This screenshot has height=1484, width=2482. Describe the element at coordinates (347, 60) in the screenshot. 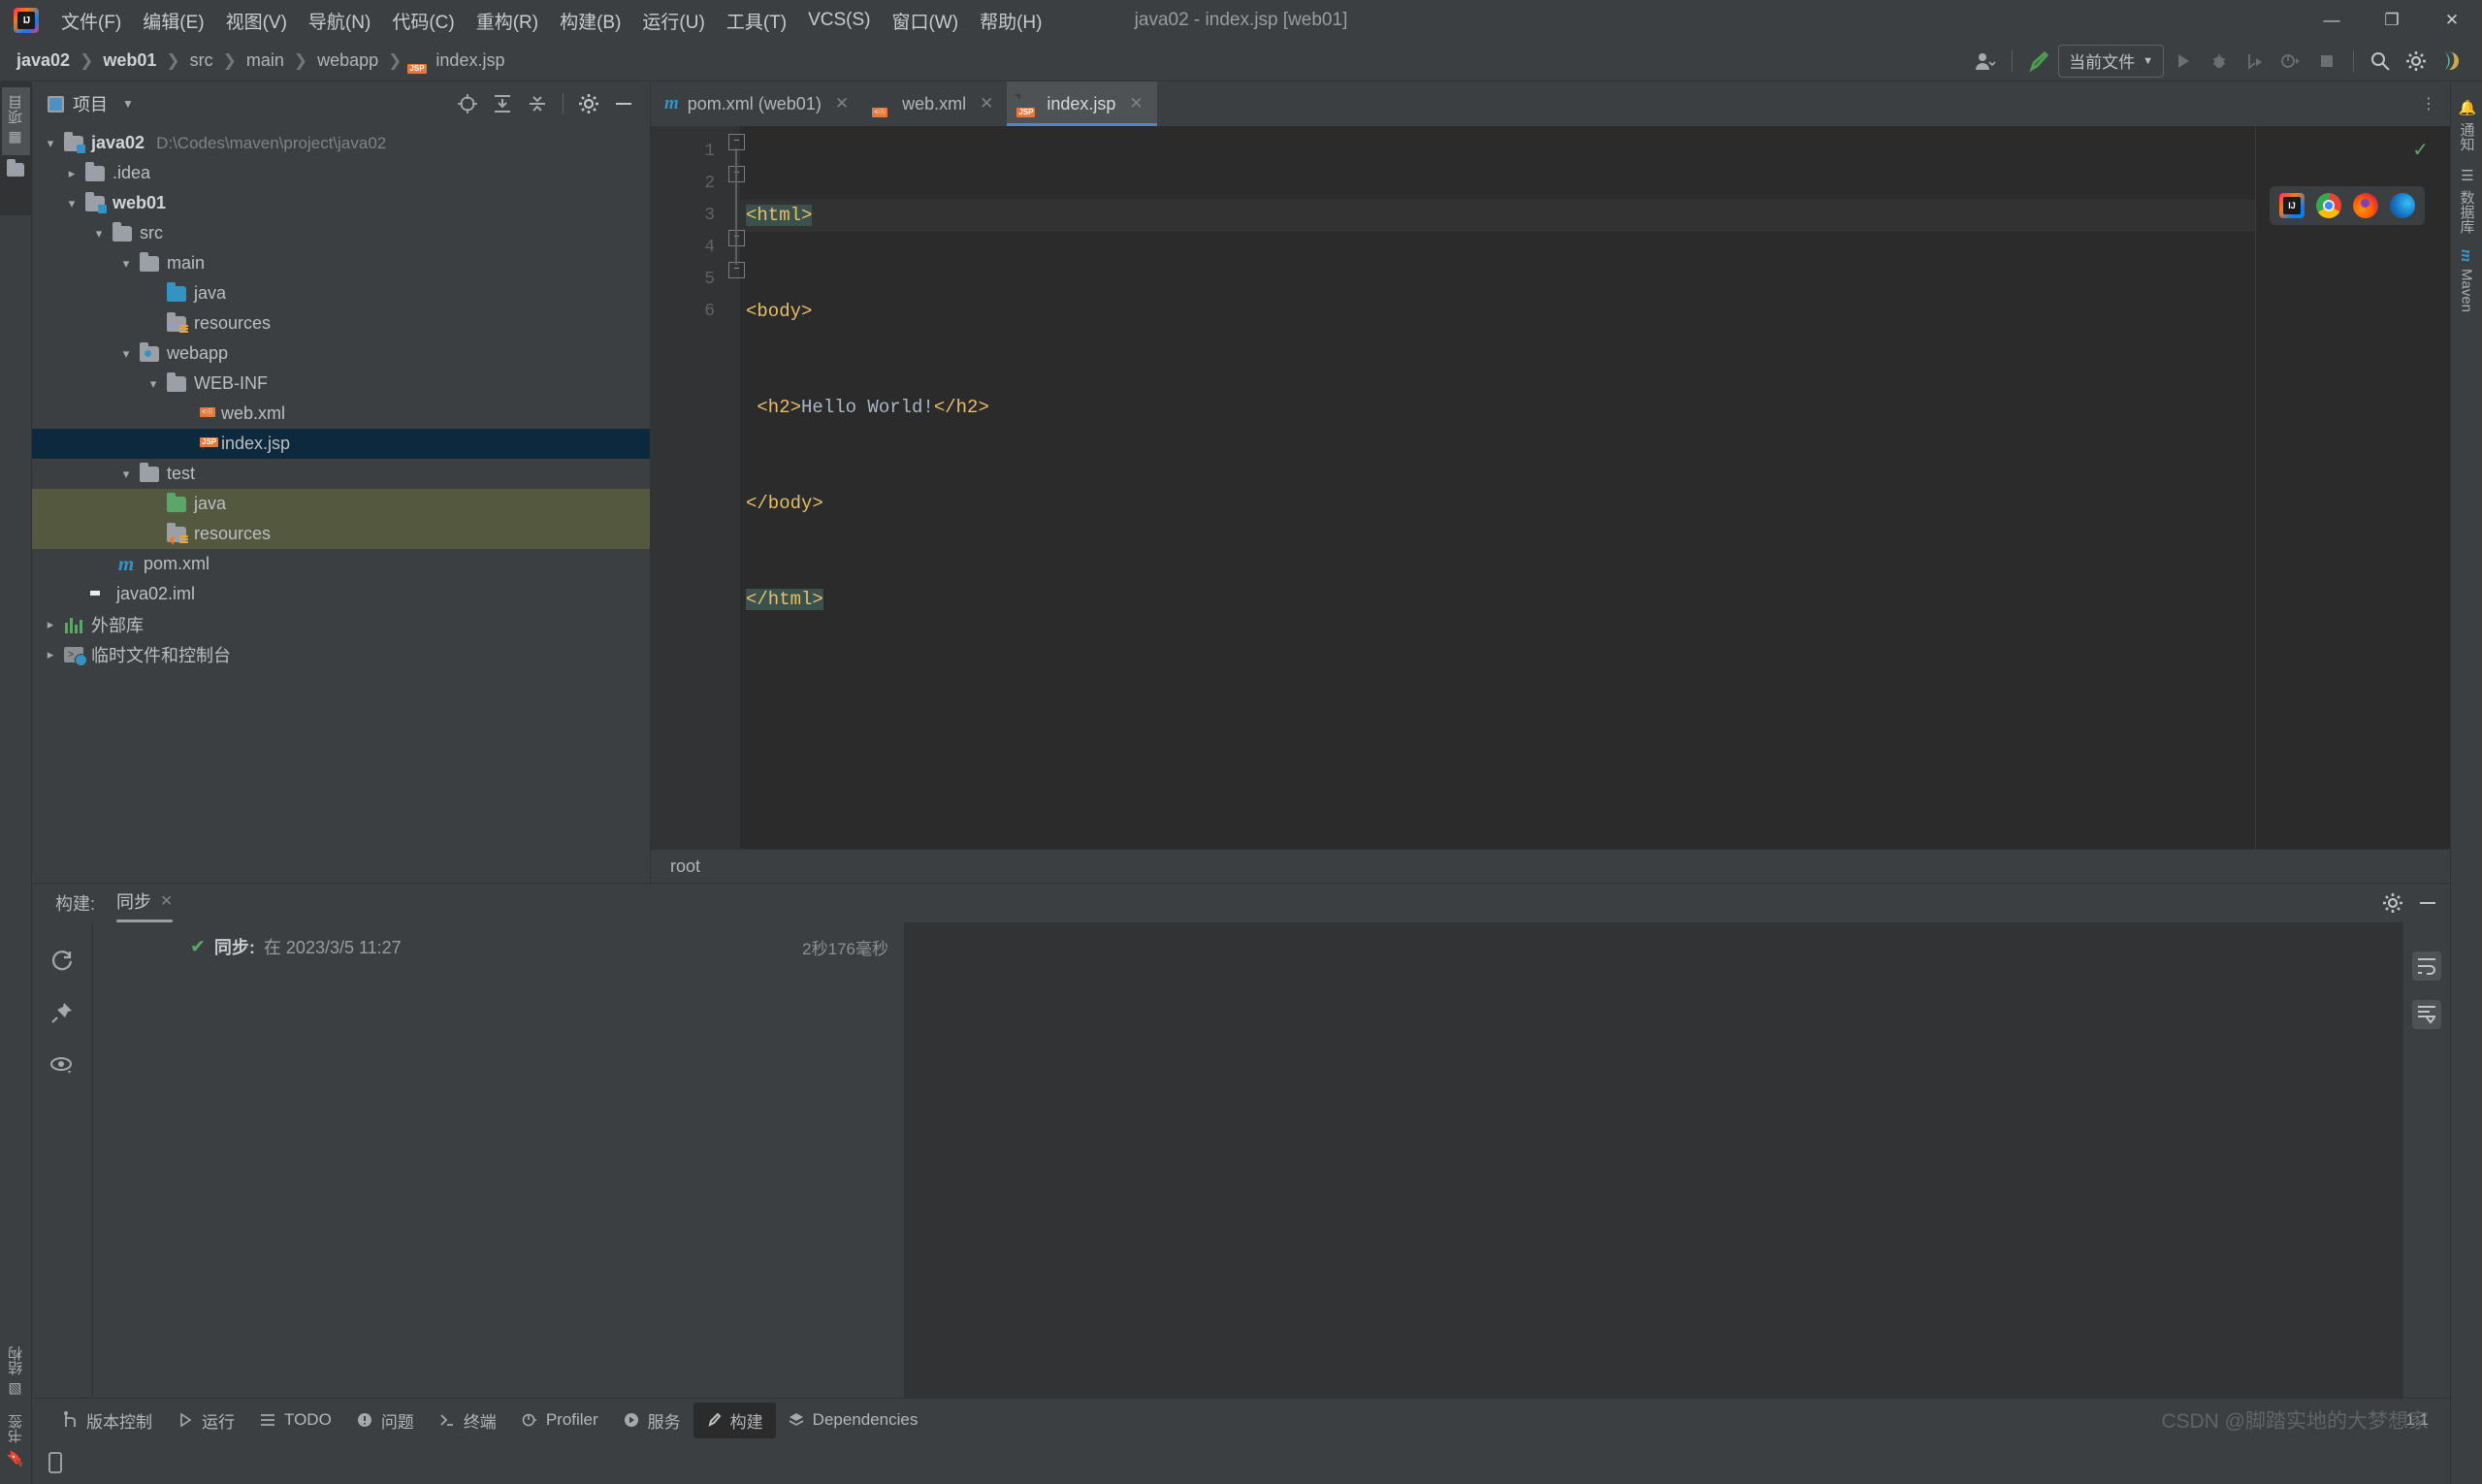

I see `breadcrumb-item-webapp: webapp` at that location.